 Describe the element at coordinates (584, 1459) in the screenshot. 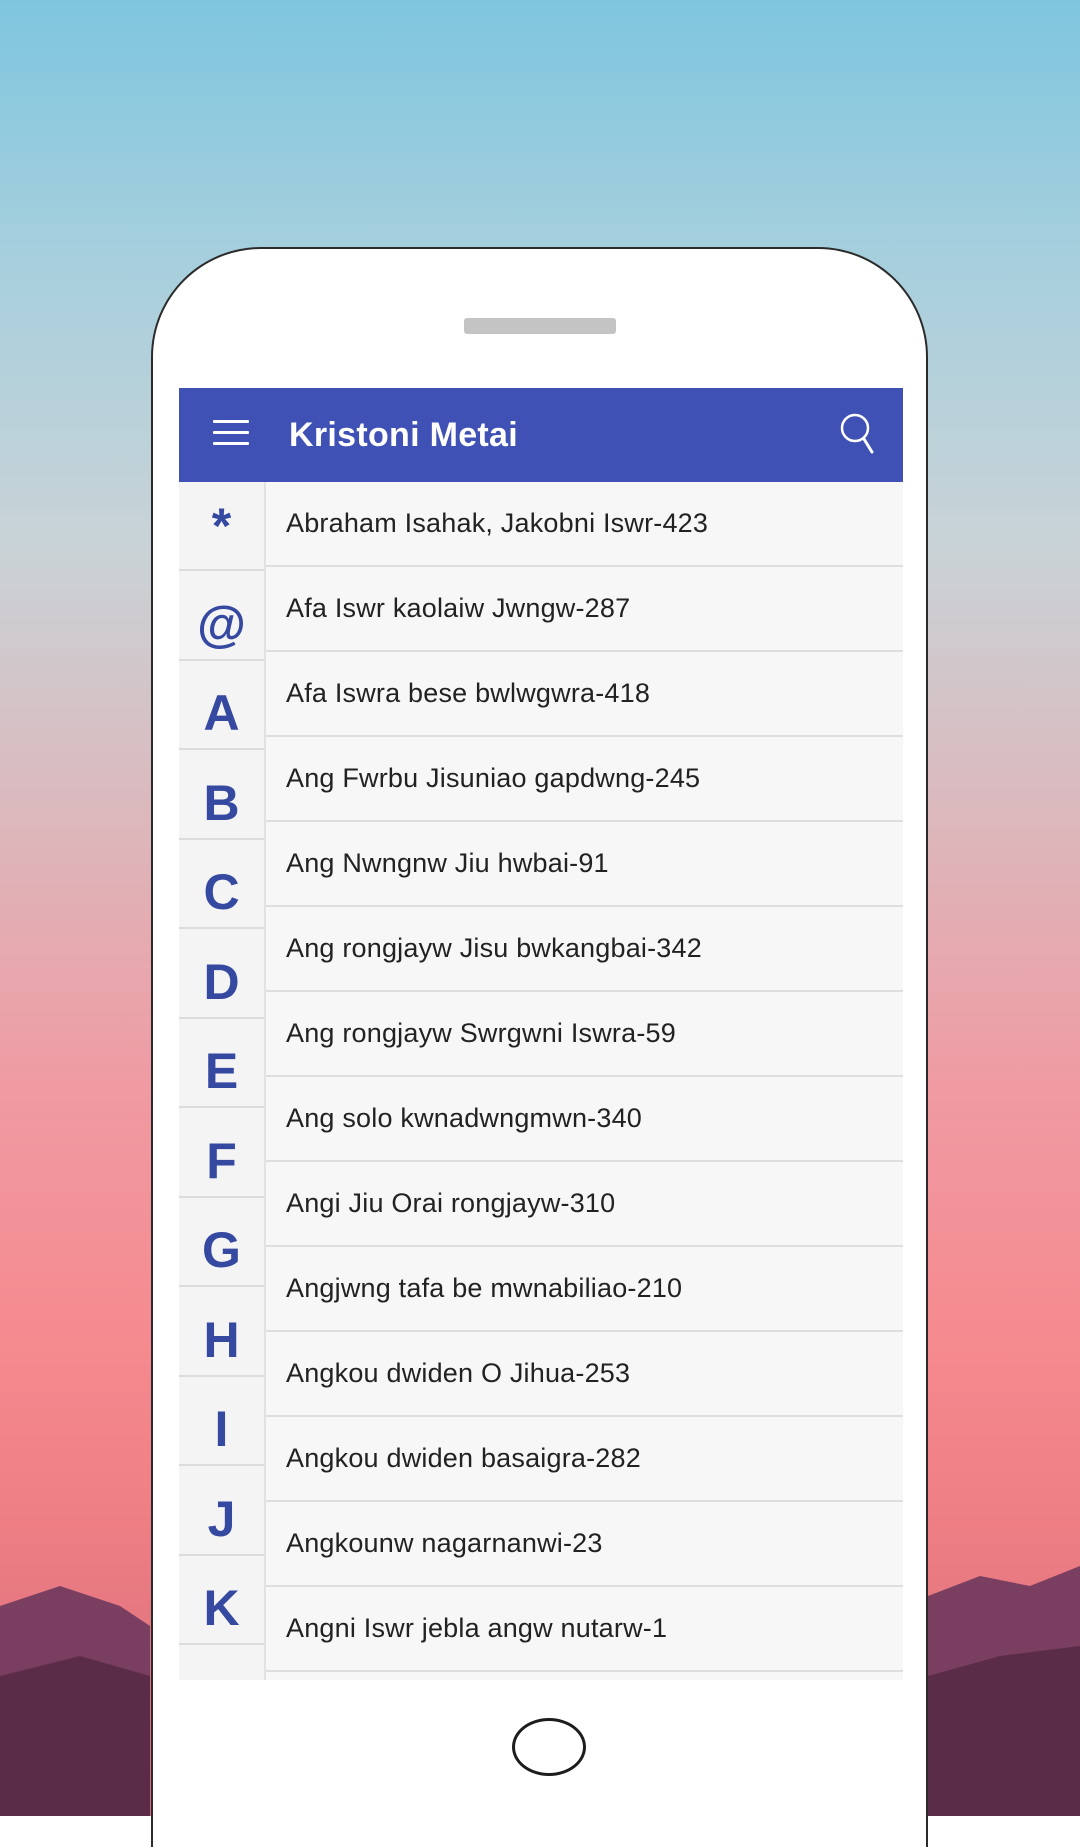

I see `song-list-item: Angkou dwiden basaigra-282` at that location.